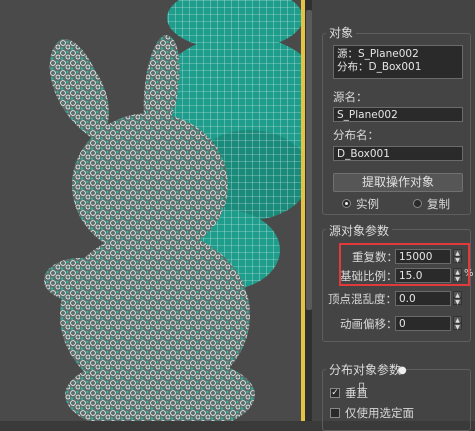 The width and height of the screenshot is (475, 431). I want to click on anim-offset-spinner: ▲ ▼, so click(457, 323).